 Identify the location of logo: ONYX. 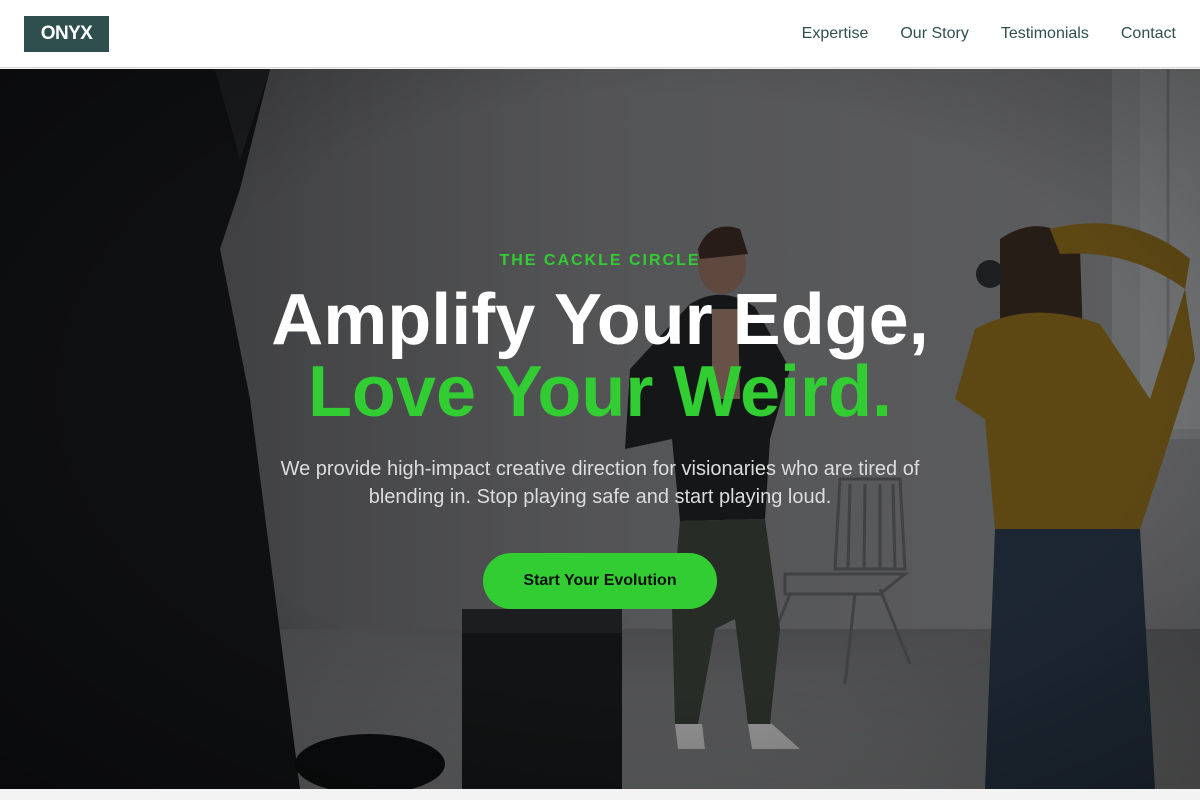
(66, 34).